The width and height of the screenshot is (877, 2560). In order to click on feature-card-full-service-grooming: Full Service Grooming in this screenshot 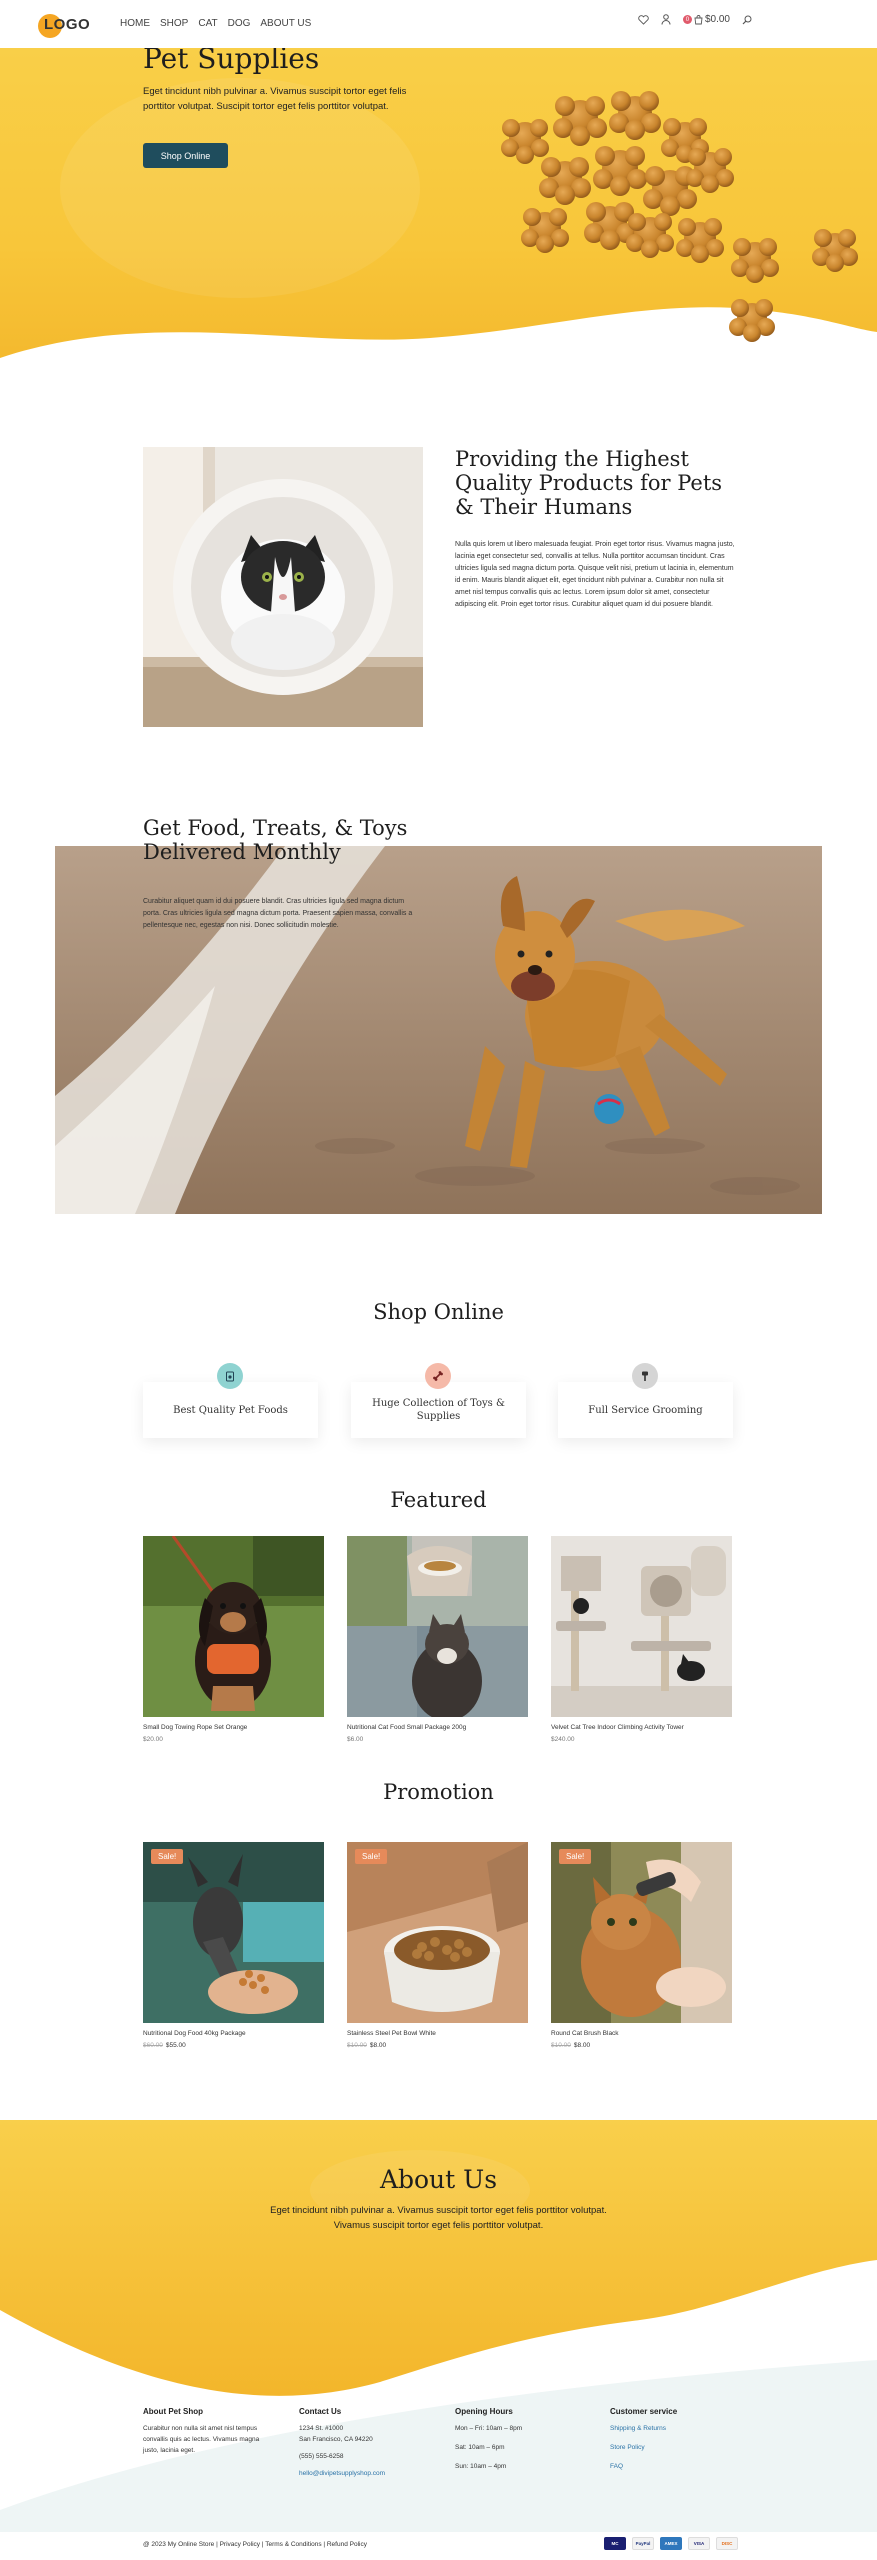, I will do `click(645, 1410)`.